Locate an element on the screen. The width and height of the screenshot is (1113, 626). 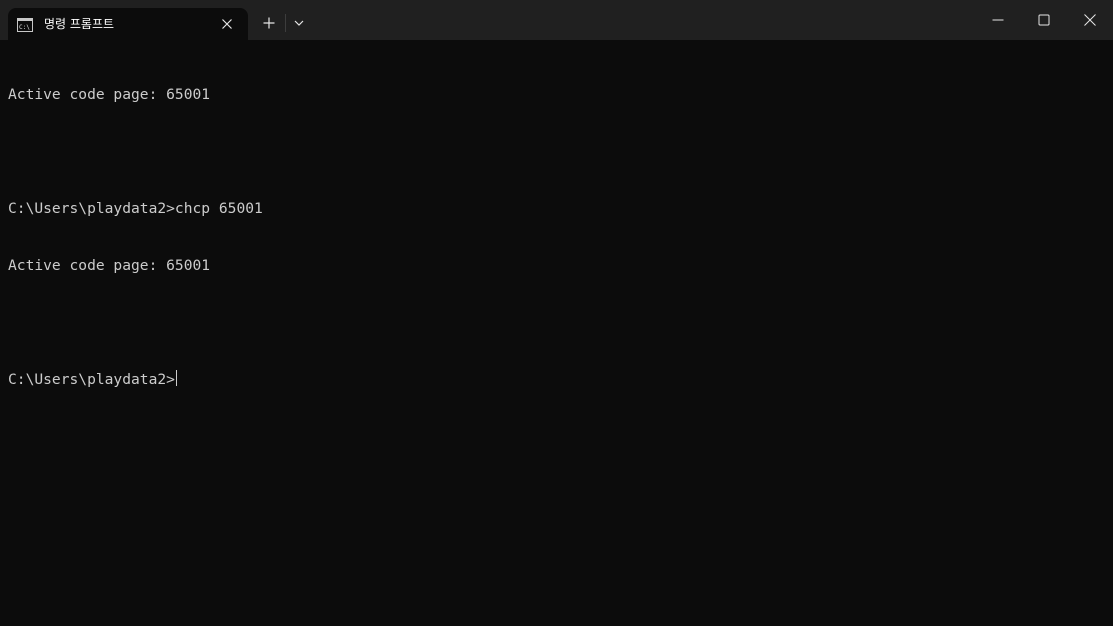
maximize-icon is located at coordinates (1044, 20).